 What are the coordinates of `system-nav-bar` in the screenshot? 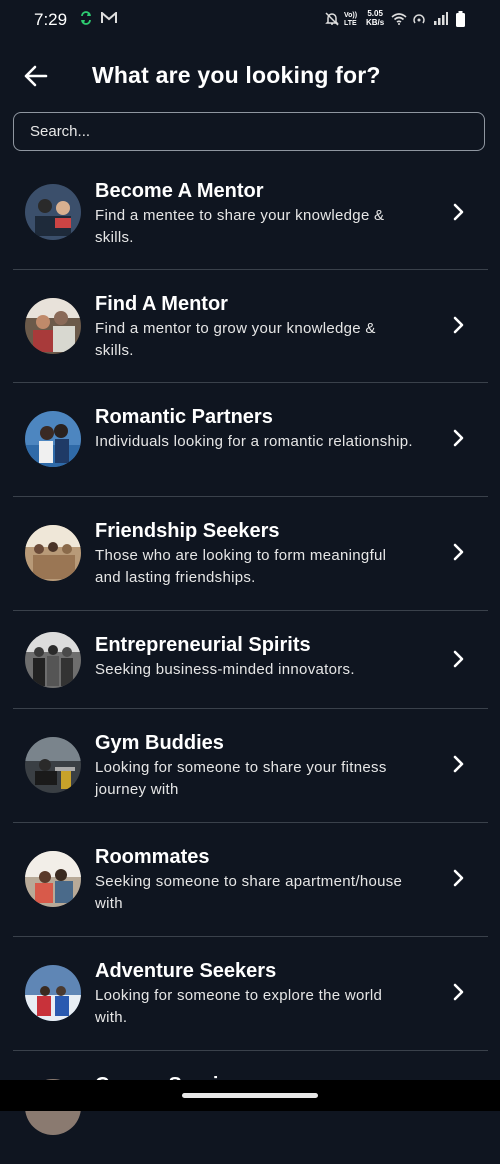 It's located at (250, 1095).